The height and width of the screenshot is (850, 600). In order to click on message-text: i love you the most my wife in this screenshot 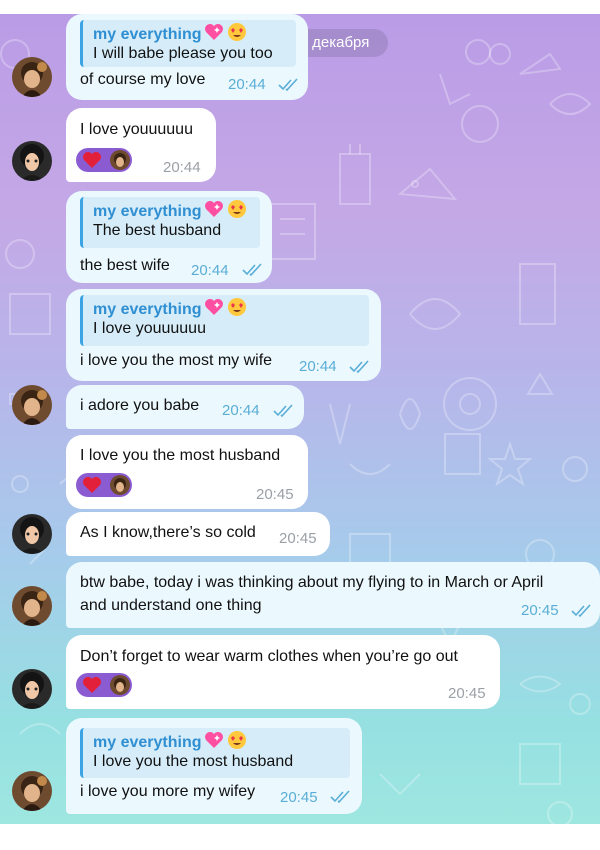, I will do `click(176, 360)`.